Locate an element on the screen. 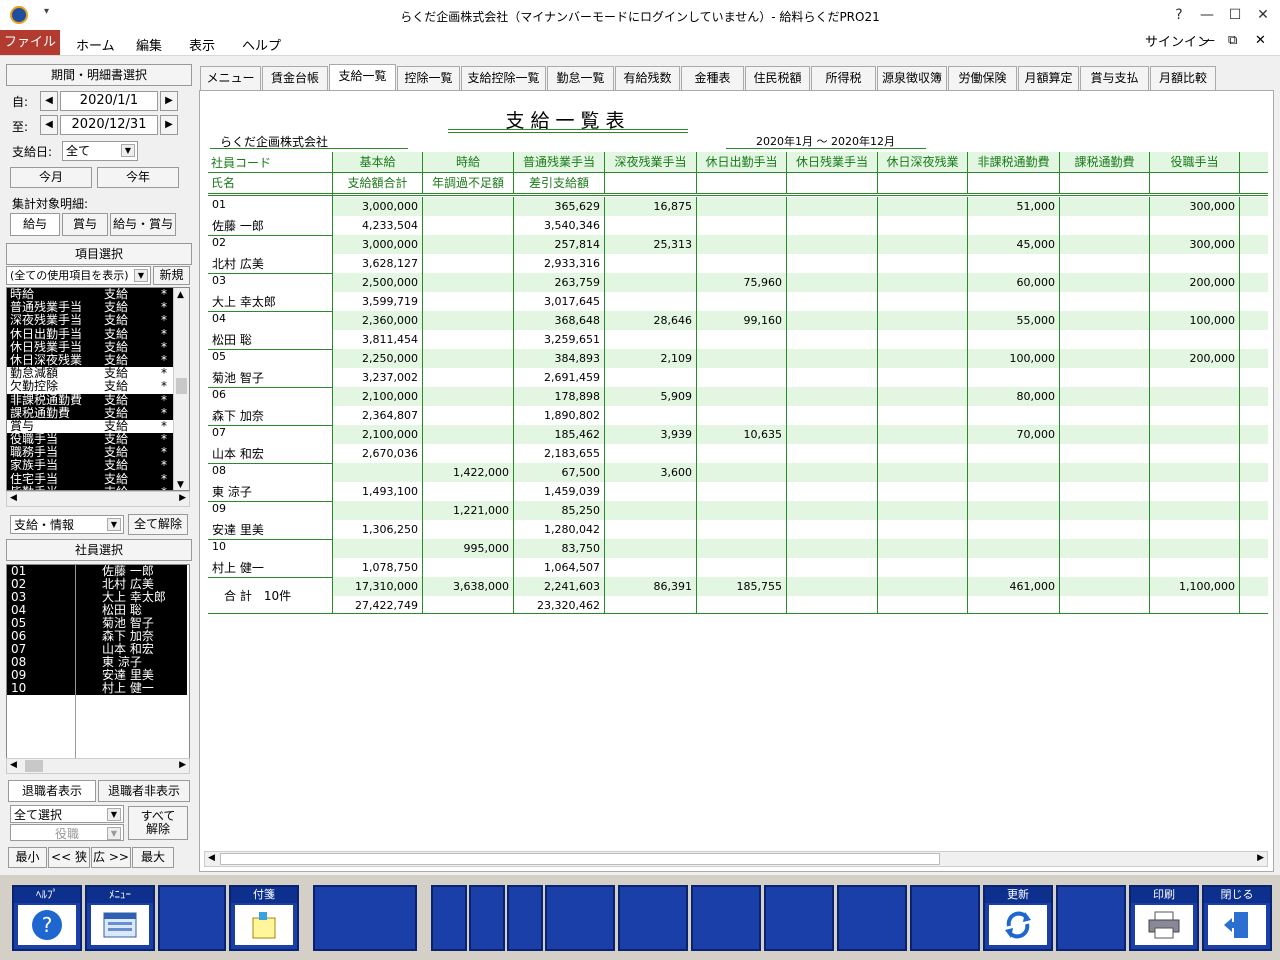  this-month-button: 今月 is located at coordinates (51, 177).